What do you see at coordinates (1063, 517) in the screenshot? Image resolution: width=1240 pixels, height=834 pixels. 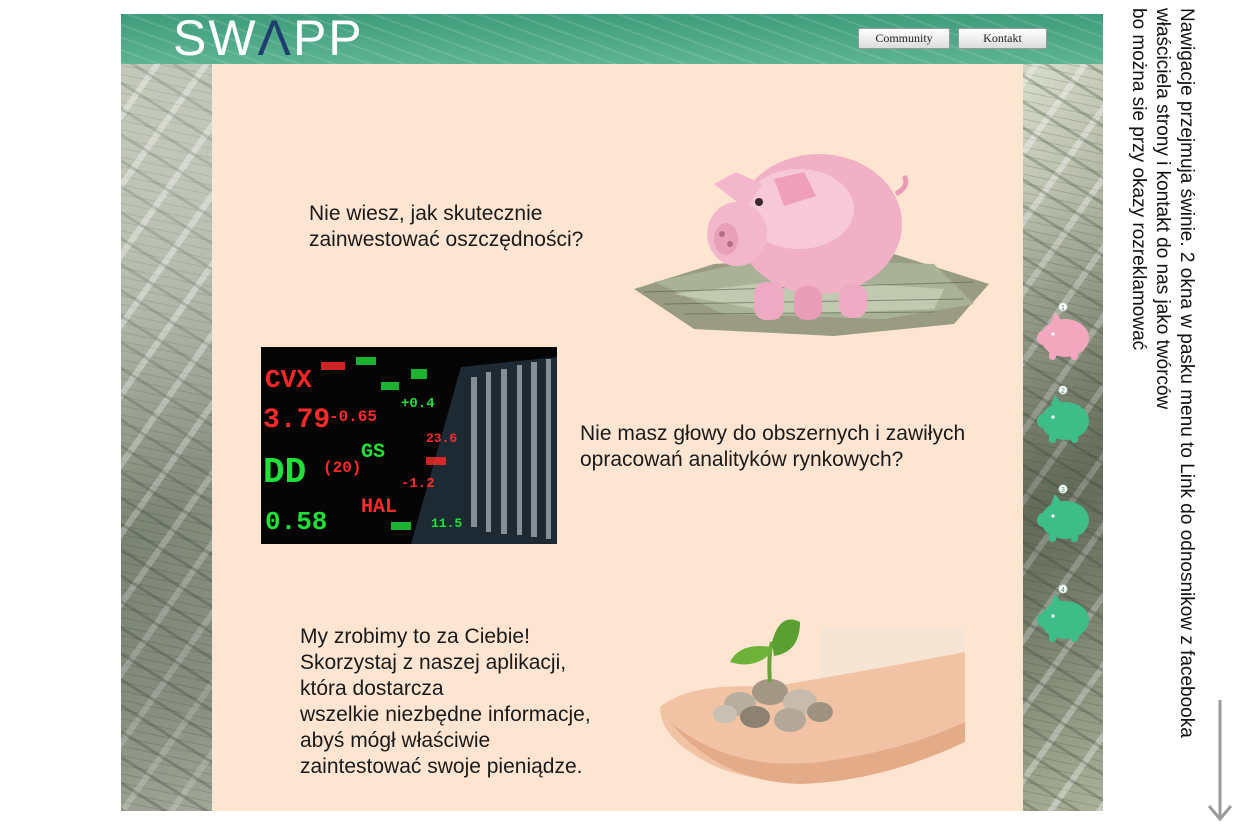 I see `side-nav-pig-3: 3` at bounding box center [1063, 517].